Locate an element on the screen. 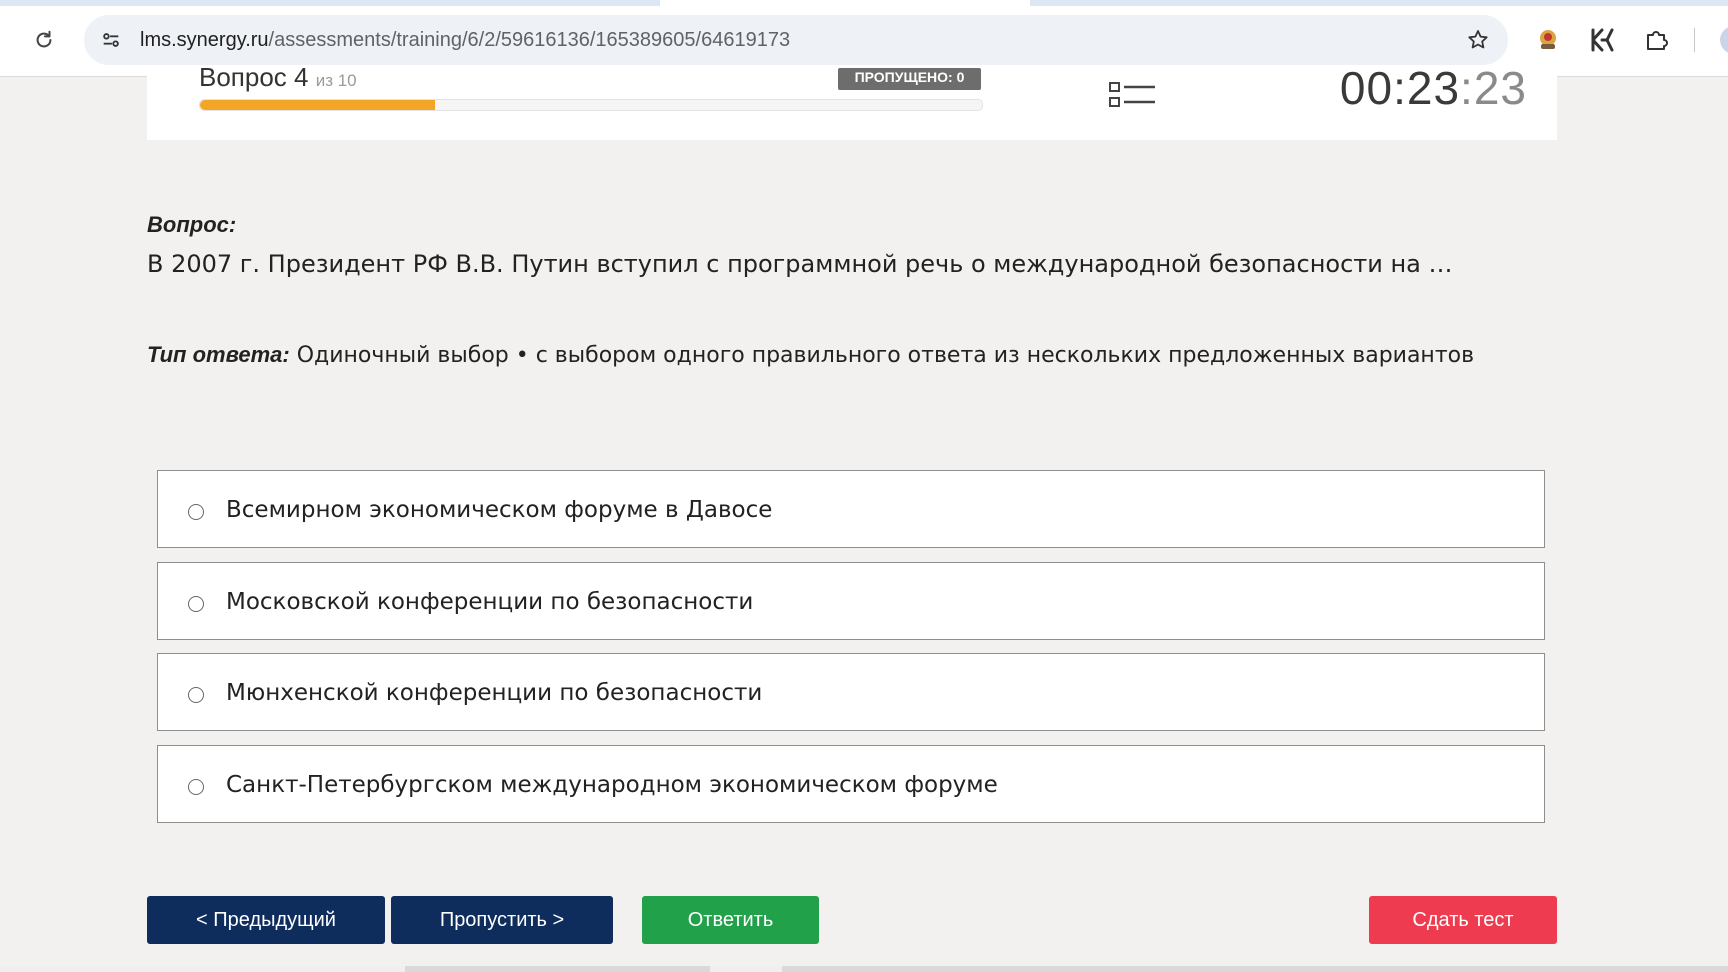 The height and width of the screenshot is (972, 1728). bookmark-star-icon is located at coordinates (1478, 40).